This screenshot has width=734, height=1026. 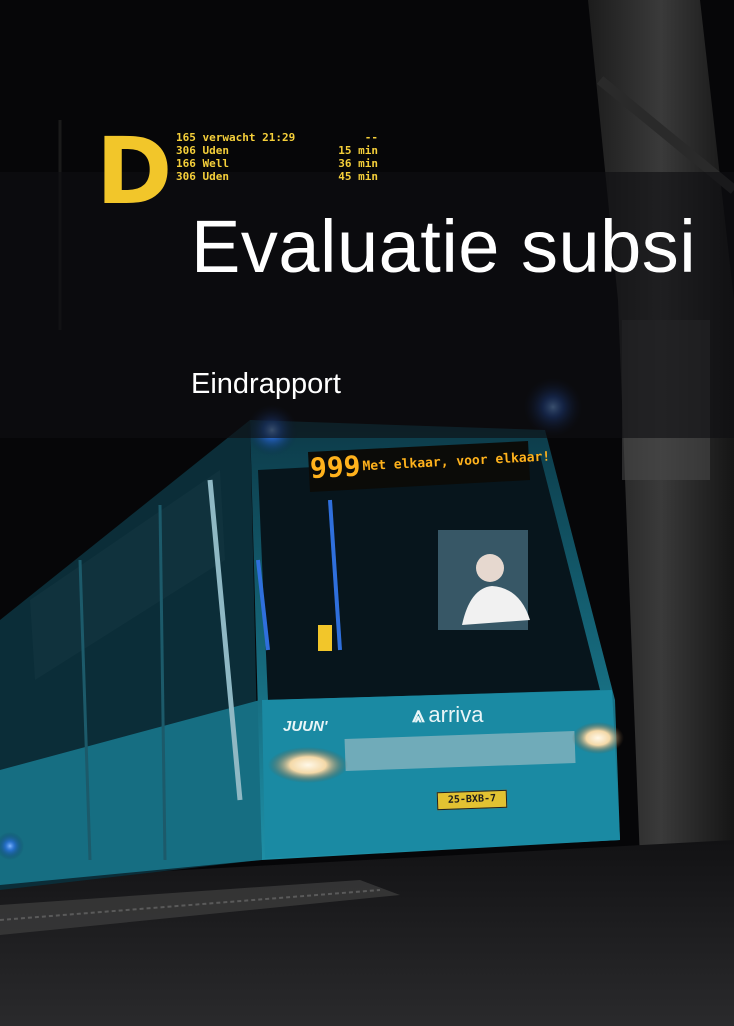 I want to click on headlight-right, so click(x=598, y=738).